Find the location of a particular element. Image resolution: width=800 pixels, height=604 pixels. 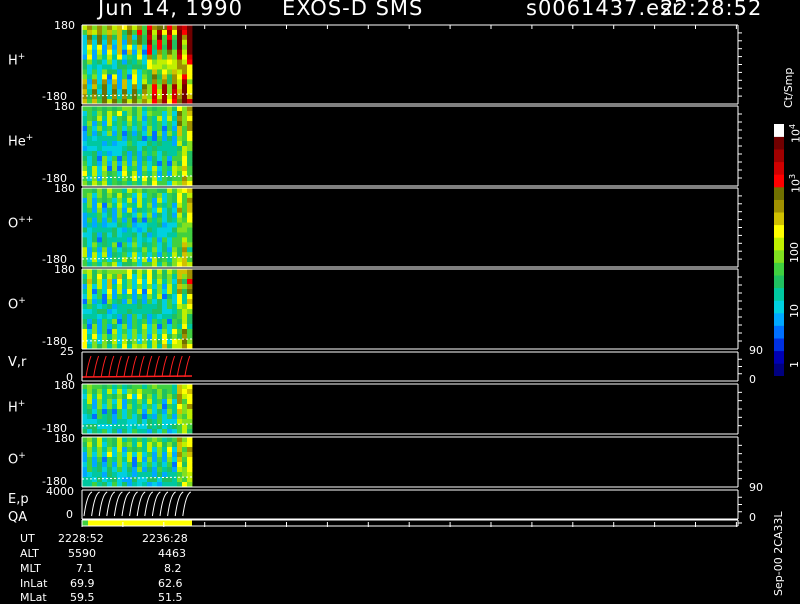

tick-he-plus-max: 180 is located at coordinates (64, 106).